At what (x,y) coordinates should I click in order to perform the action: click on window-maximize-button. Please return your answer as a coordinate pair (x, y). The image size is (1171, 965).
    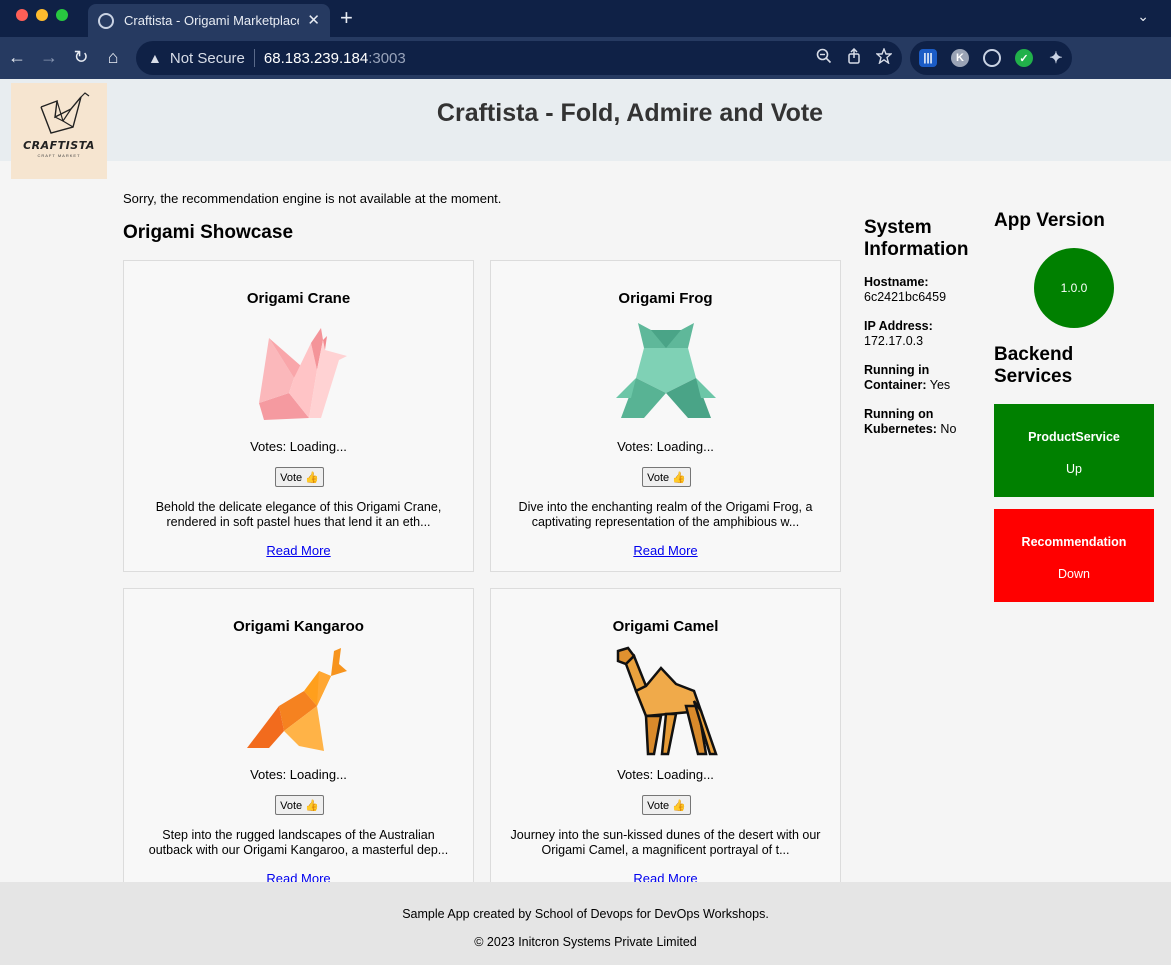
    Looking at the image, I should click on (62, 15).